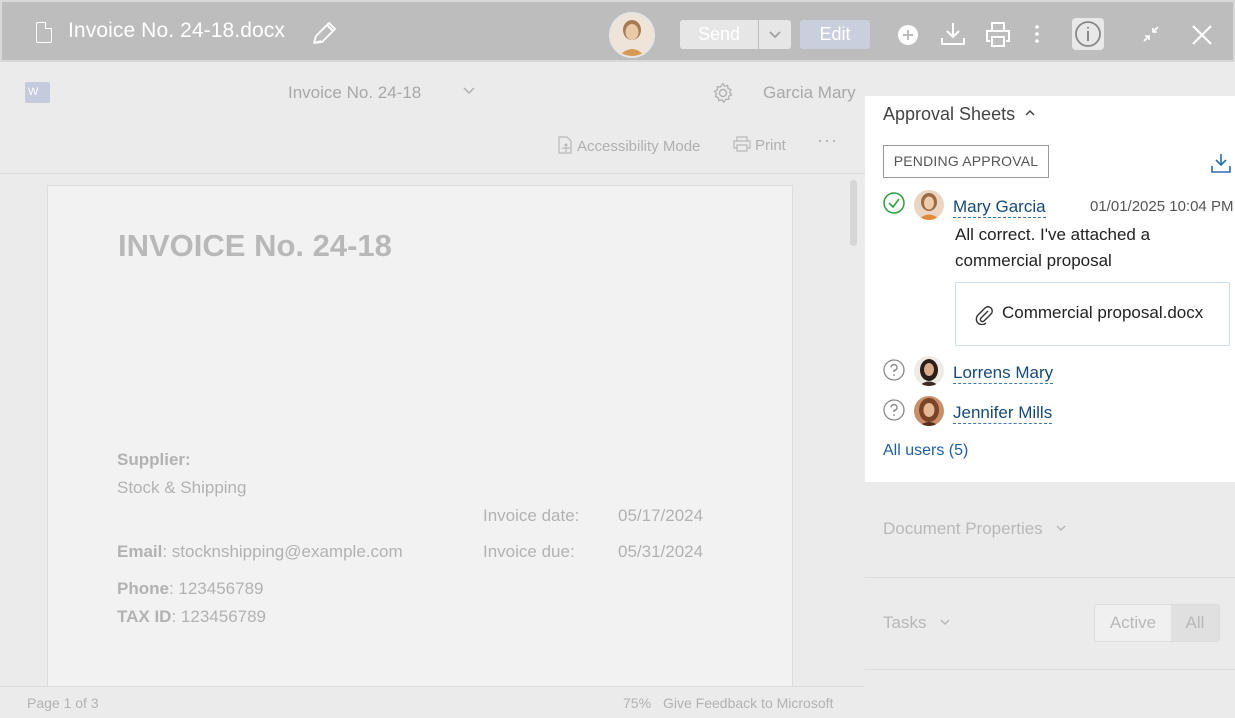 This screenshot has width=1235, height=718. I want to click on zoom-level: 75%, so click(637, 703).